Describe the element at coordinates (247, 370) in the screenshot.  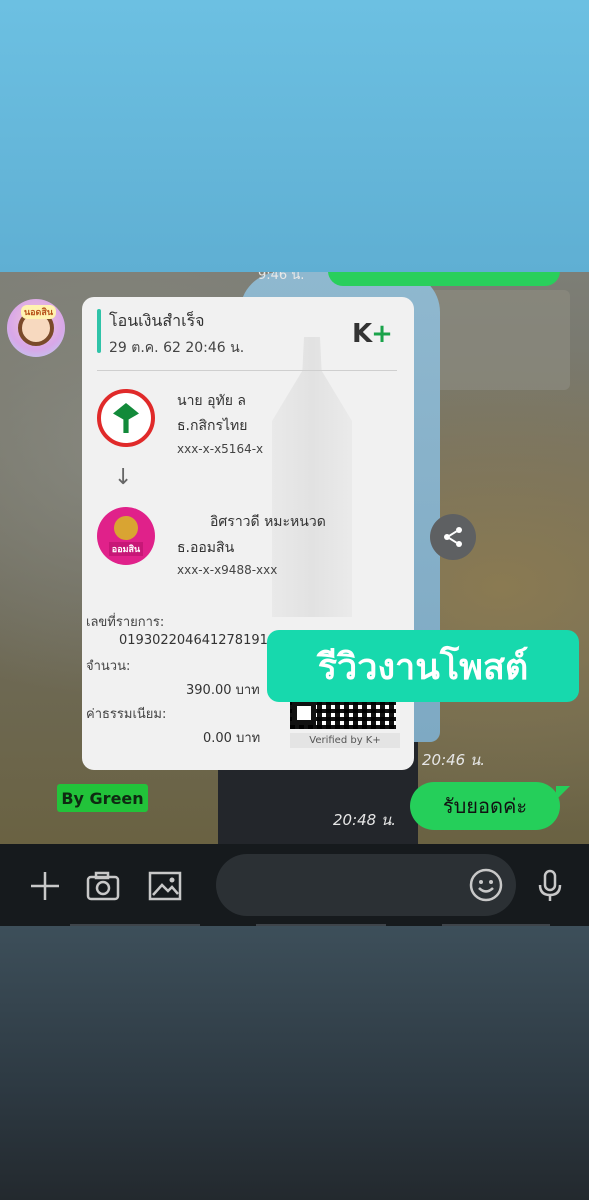
I see `slip-divider` at that location.